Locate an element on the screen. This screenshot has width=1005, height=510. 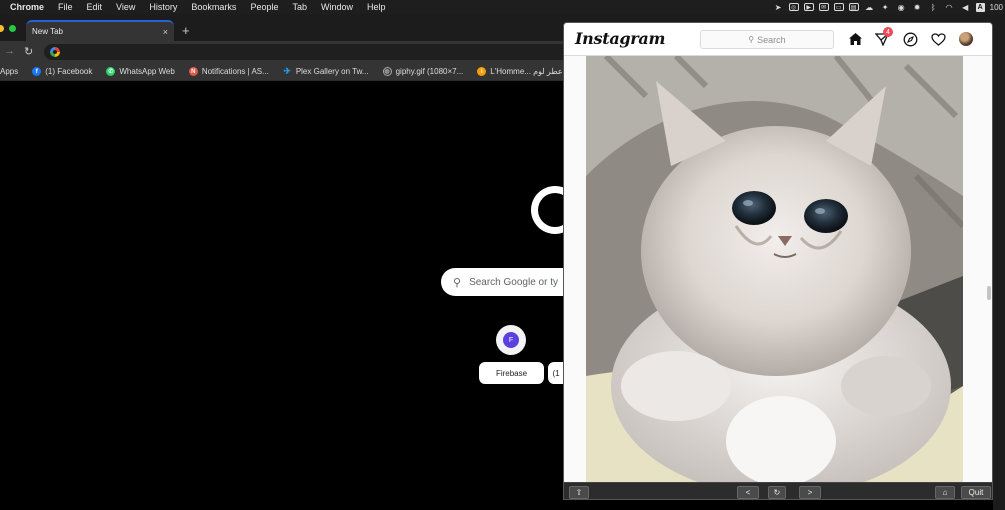
whatsapp-icon: ✆ is located at coordinates (111, 71).